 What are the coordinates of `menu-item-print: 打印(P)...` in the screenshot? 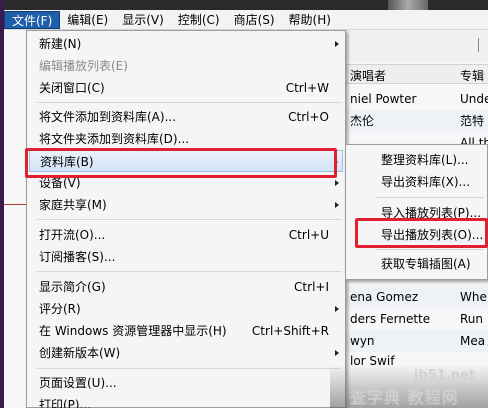 It's located at (186, 401).